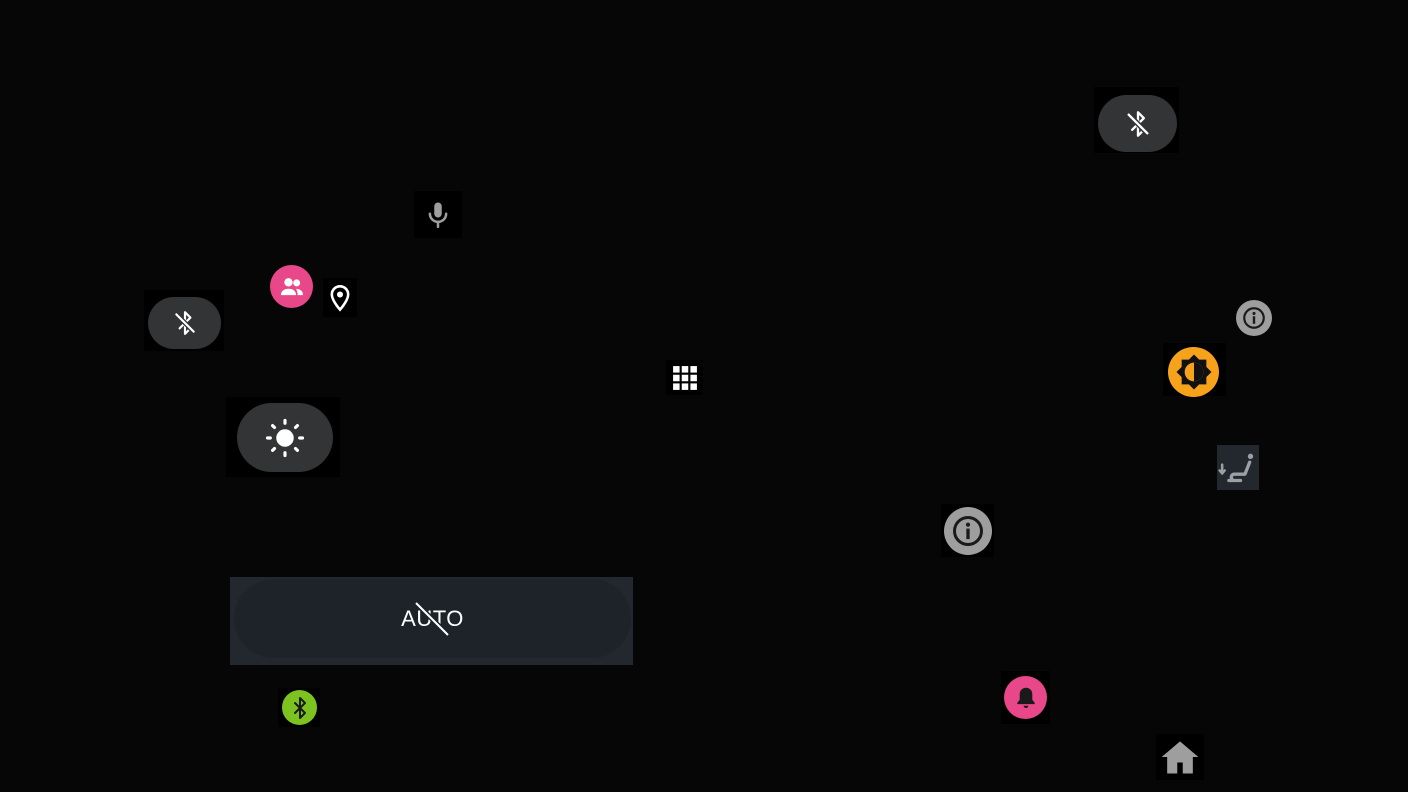 The height and width of the screenshot is (792, 1408). I want to click on app-grid-button, so click(684, 377).